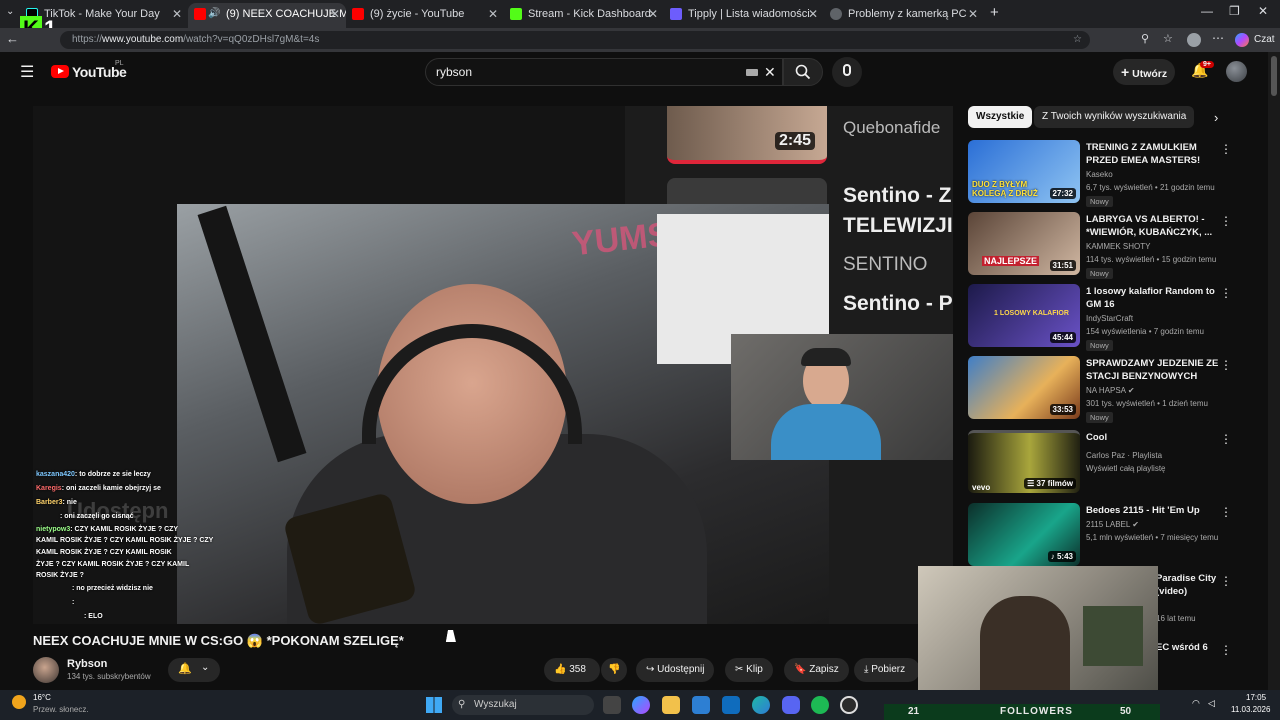 The height and width of the screenshot is (720, 1280). I want to click on obs-icon, so click(849, 705).